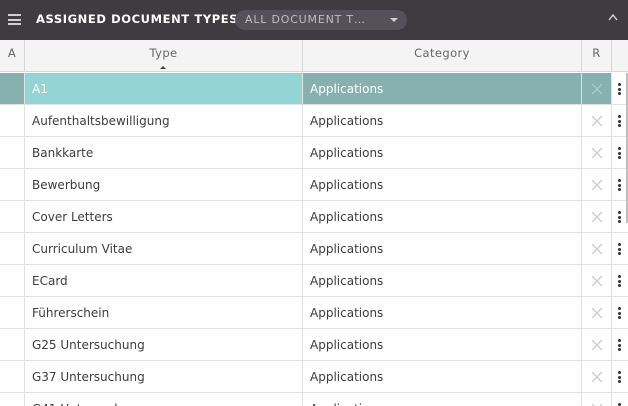 This screenshot has width=628, height=406. Describe the element at coordinates (613, 18) in the screenshot. I see `chevron-up-icon` at that location.